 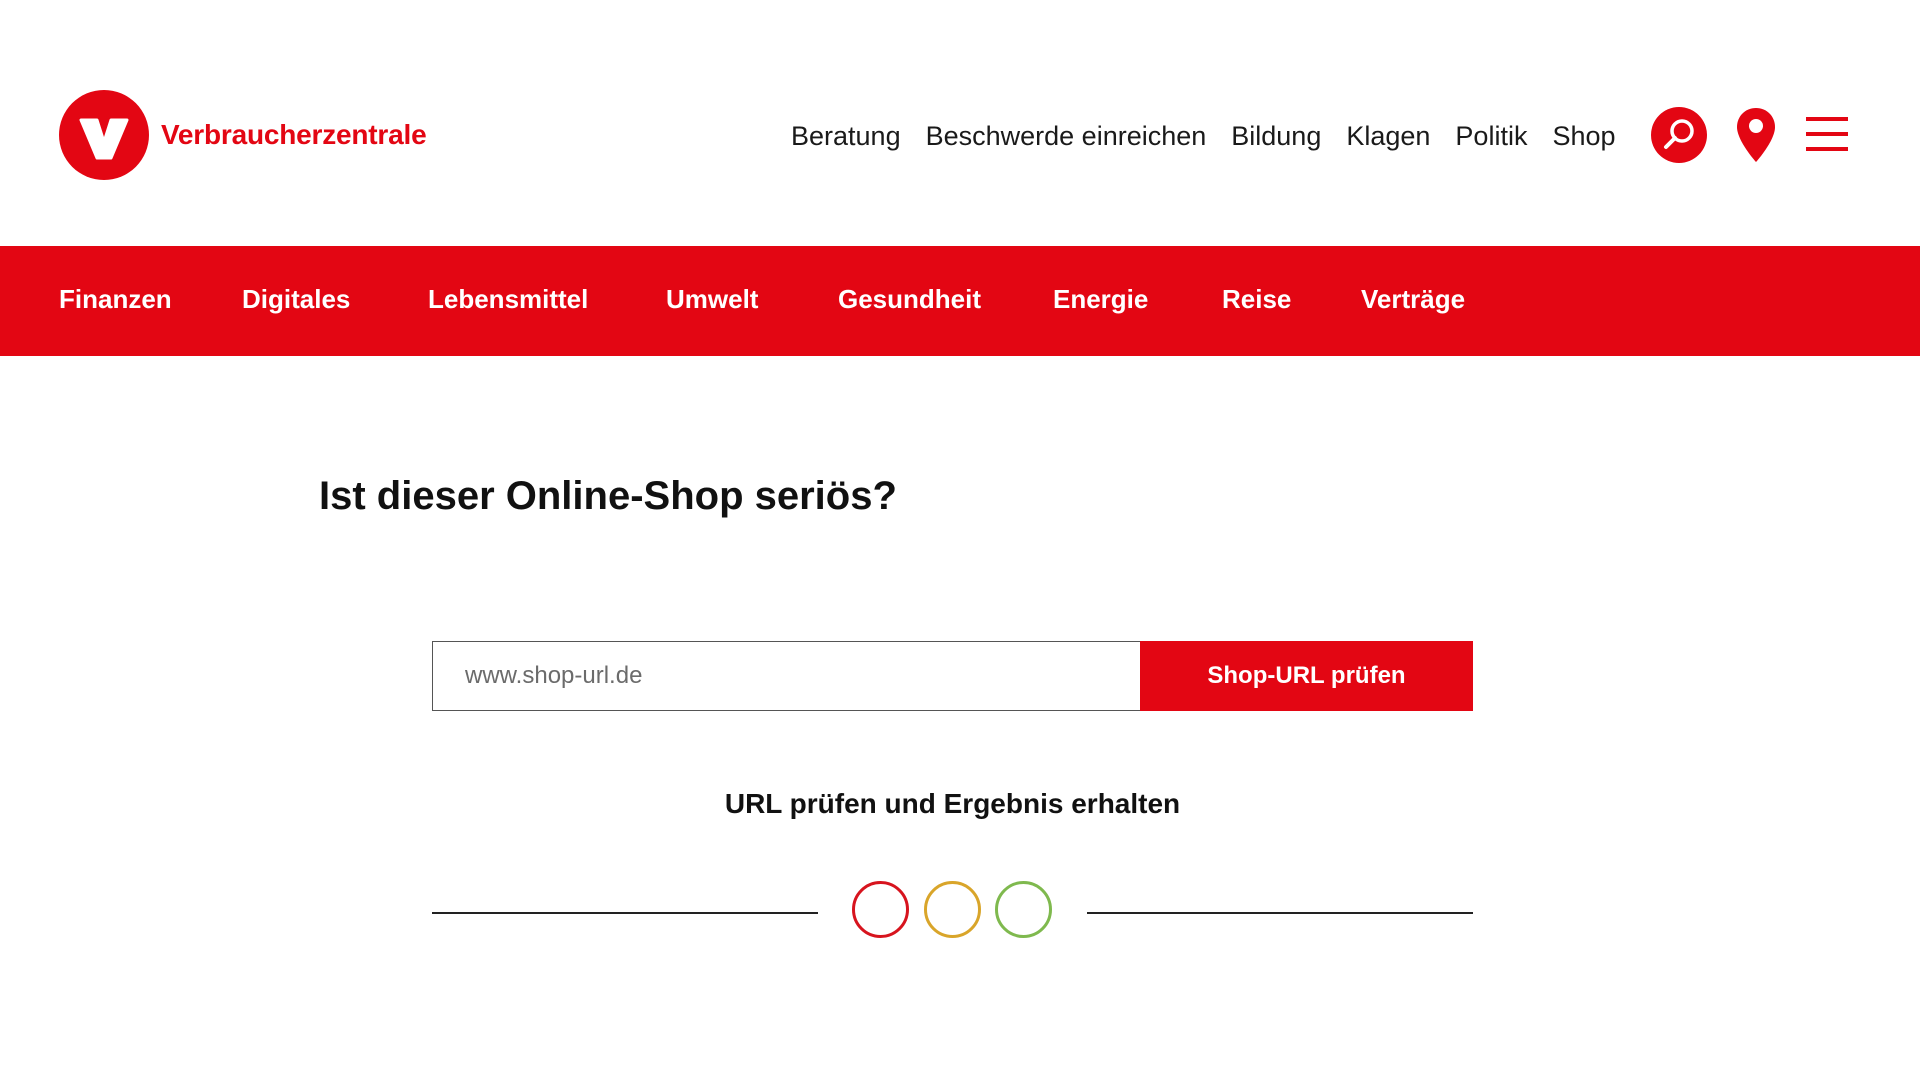 What do you see at coordinates (846, 136) in the screenshot?
I see `top-nav-beratung: Beratung` at bounding box center [846, 136].